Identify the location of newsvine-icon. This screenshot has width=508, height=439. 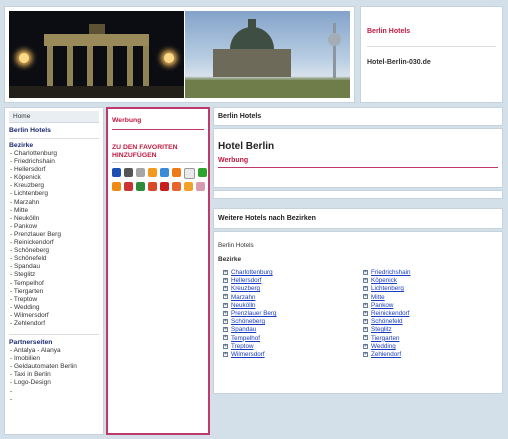
(188, 186).